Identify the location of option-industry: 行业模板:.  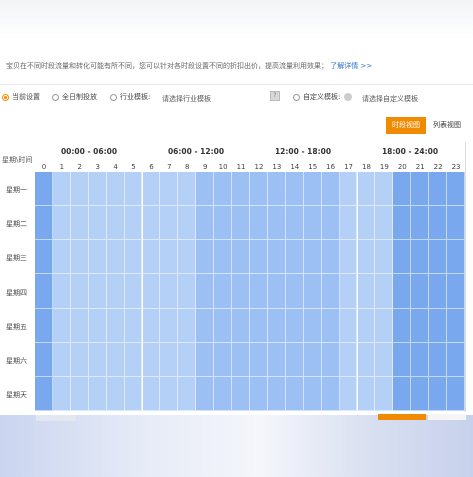
(130, 97).